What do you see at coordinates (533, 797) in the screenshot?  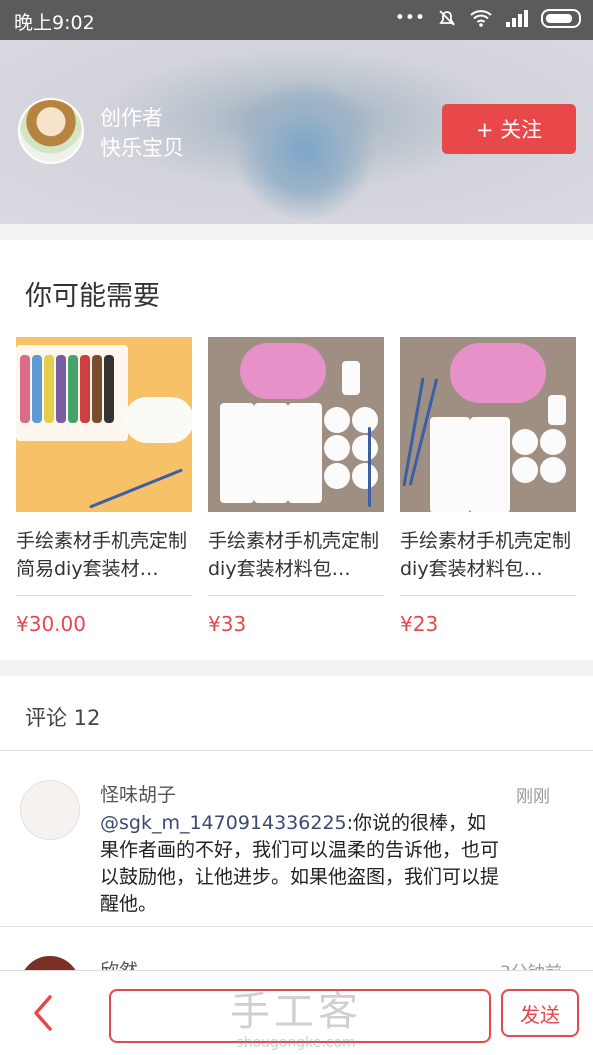 I see `comment-time: 刚刚` at bounding box center [533, 797].